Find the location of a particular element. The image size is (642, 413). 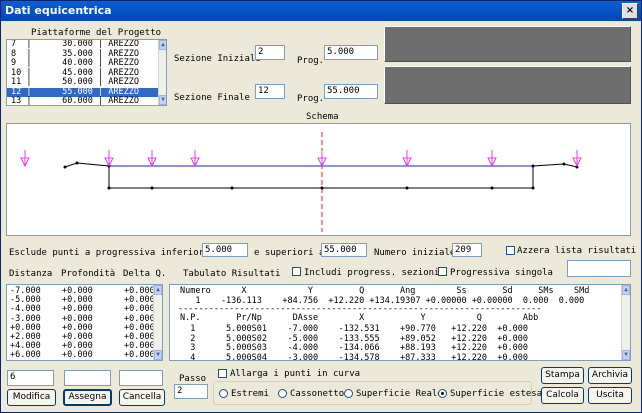

superficie-estesa-label: Superficie estesa is located at coordinates (496, 394).